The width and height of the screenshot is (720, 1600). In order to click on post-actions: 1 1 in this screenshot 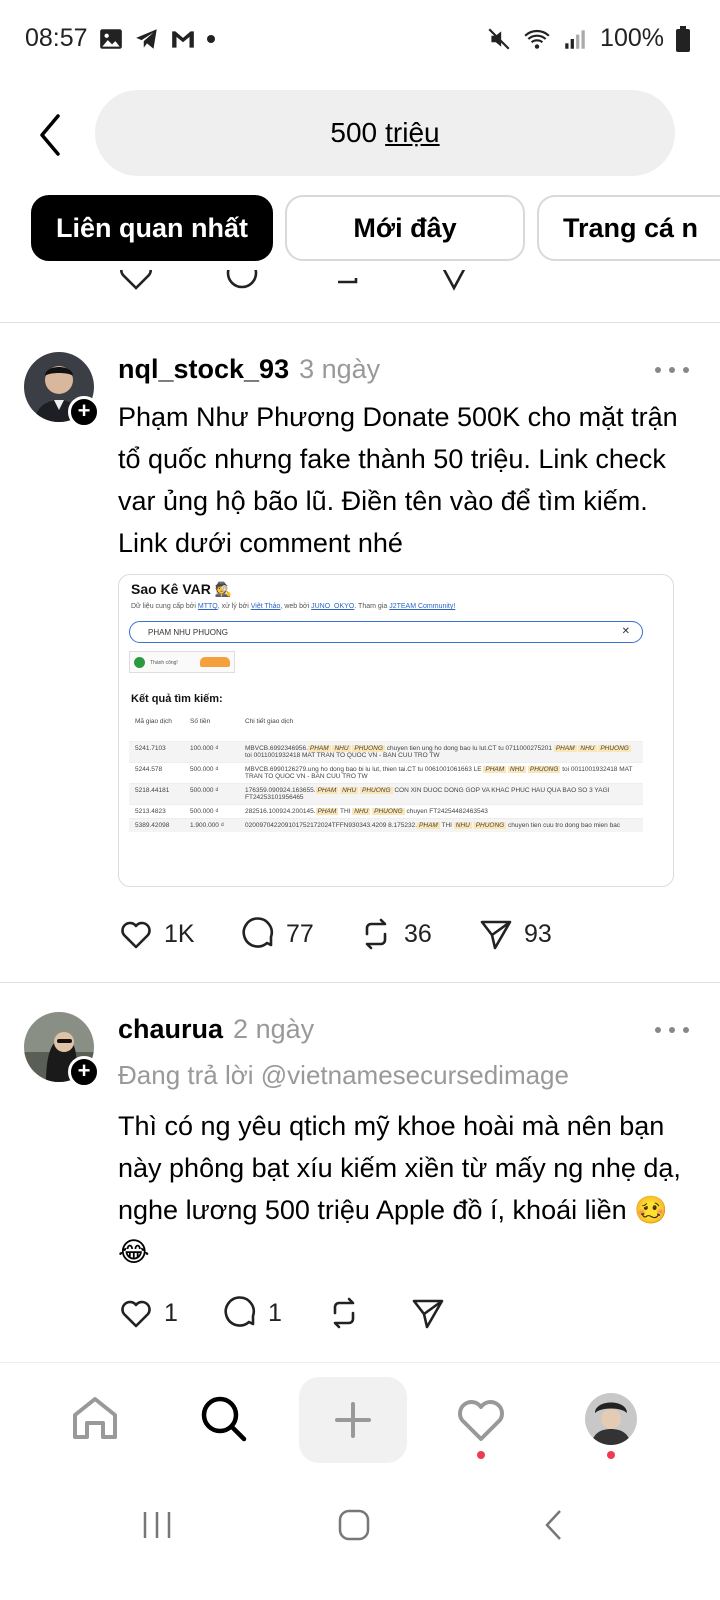, I will do `click(282, 1313)`.